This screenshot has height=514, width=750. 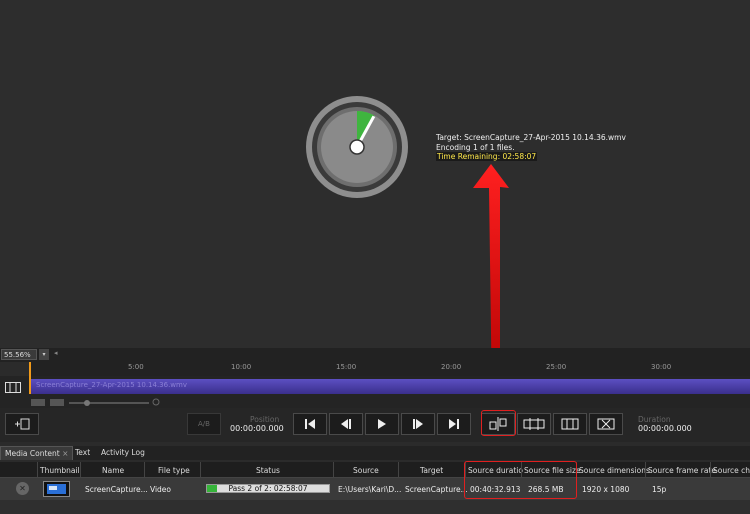 What do you see at coordinates (241, 367) in the screenshot?
I see `ruler-tick: 10:00` at bounding box center [241, 367].